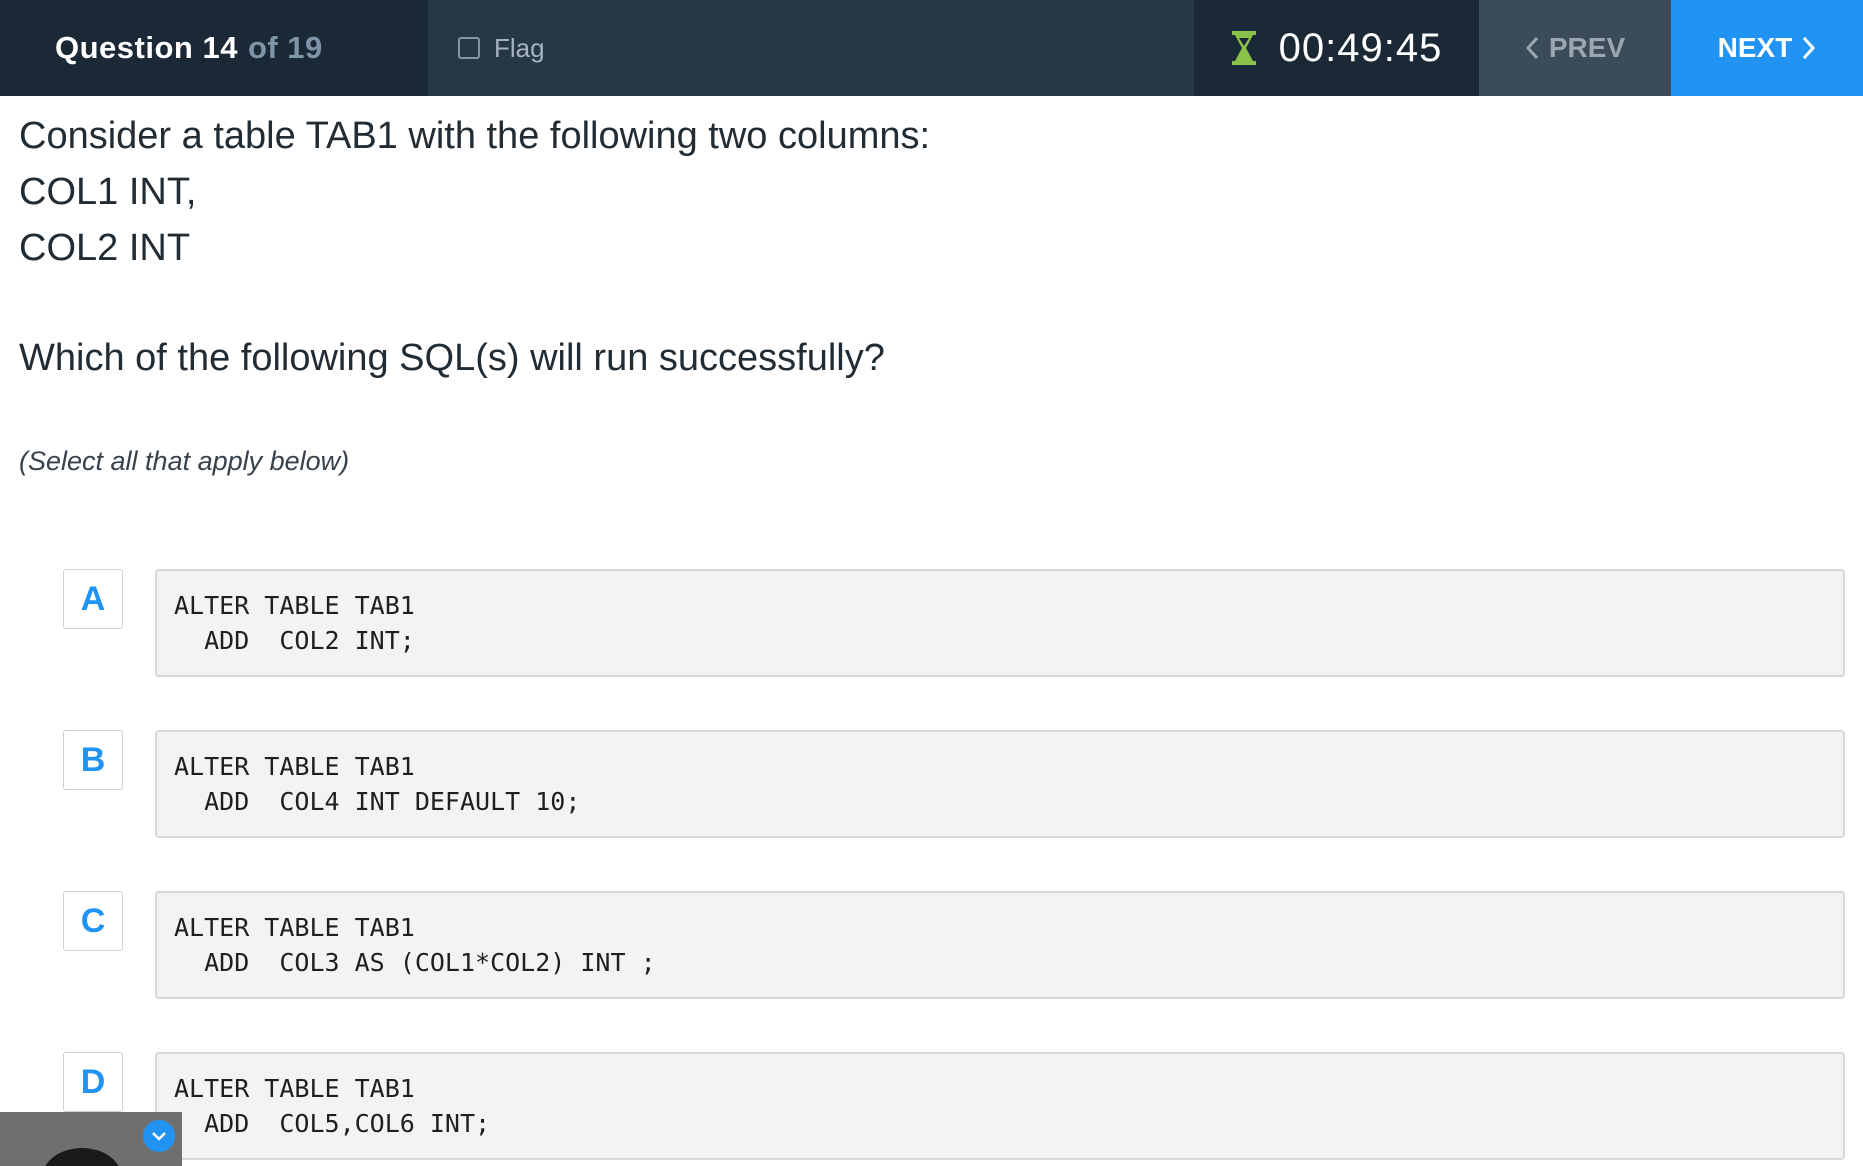 The height and width of the screenshot is (1166, 1863). Describe the element at coordinates (93, 921) in the screenshot. I see `option-letter-c: C` at that location.